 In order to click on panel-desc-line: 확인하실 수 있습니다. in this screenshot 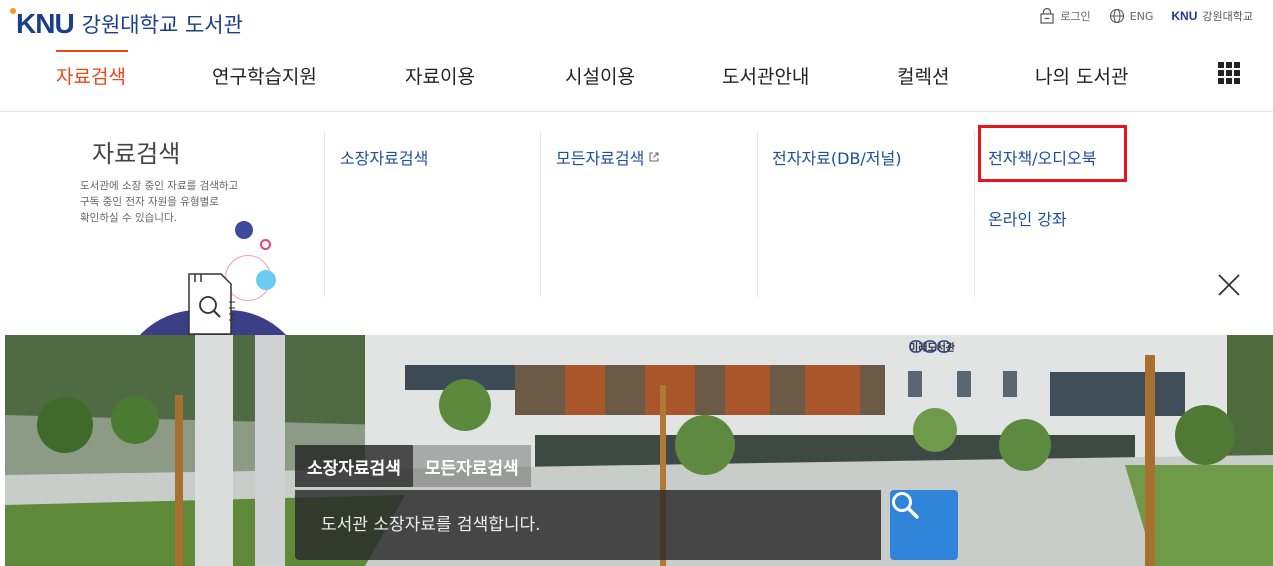, I will do `click(128, 218)`.